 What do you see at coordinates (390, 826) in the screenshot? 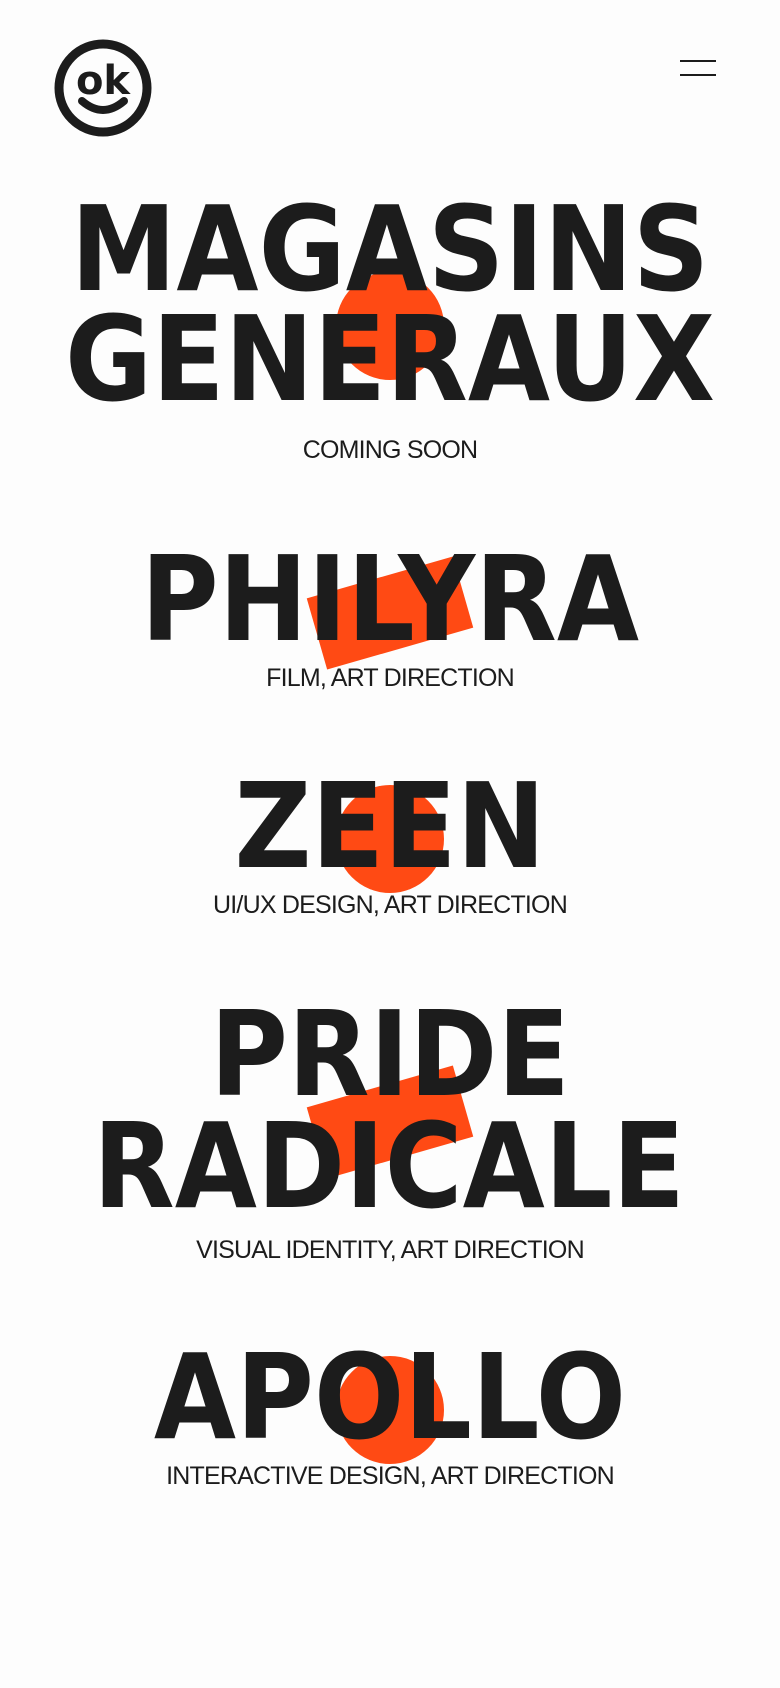
I see `project-title-line: ZEEN` at bounding box center [390, 826].